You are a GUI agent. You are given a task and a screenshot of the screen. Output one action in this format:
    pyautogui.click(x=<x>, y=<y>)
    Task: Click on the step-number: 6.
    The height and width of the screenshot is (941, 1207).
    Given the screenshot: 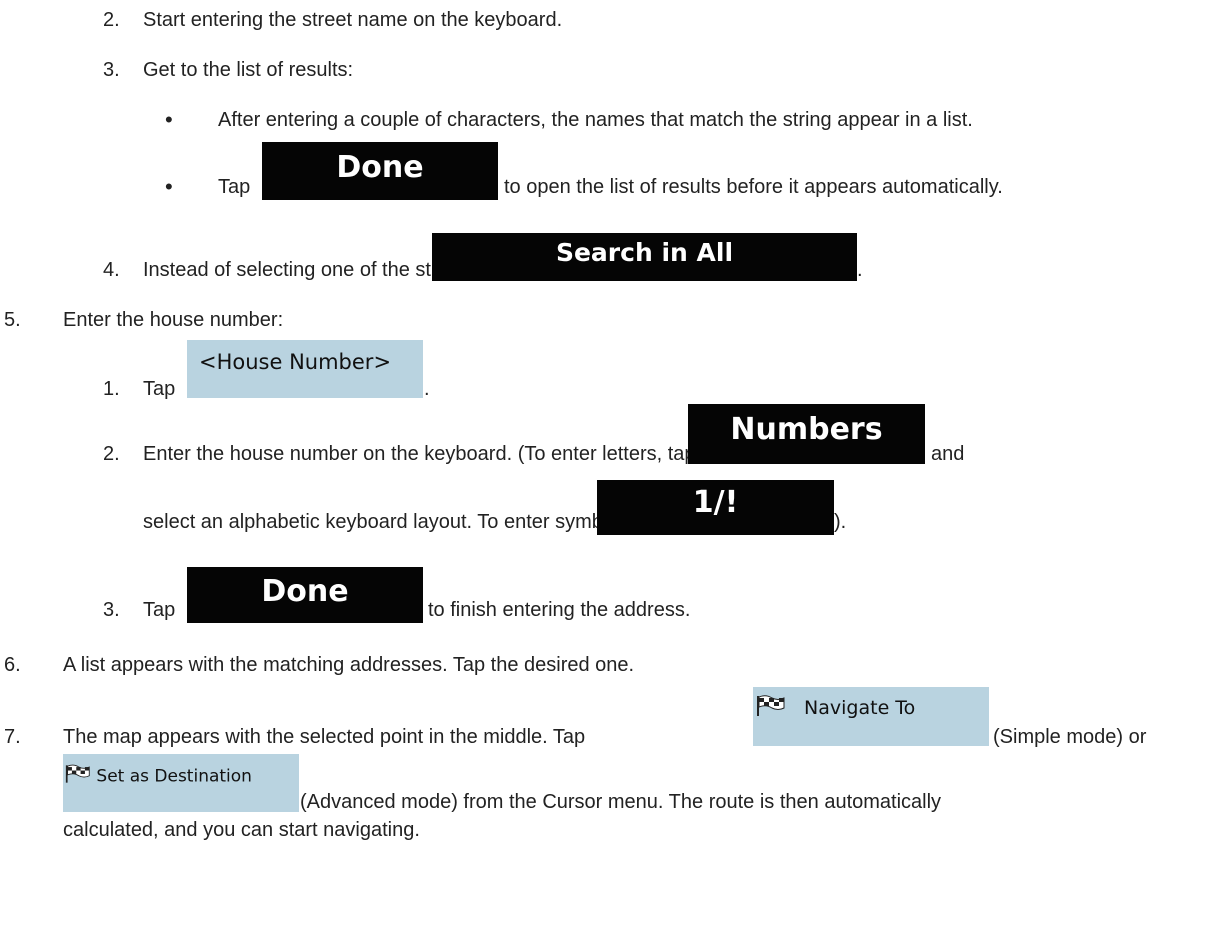 What is the action you would take?
    pyautogui.click(x=12, y=665)
    